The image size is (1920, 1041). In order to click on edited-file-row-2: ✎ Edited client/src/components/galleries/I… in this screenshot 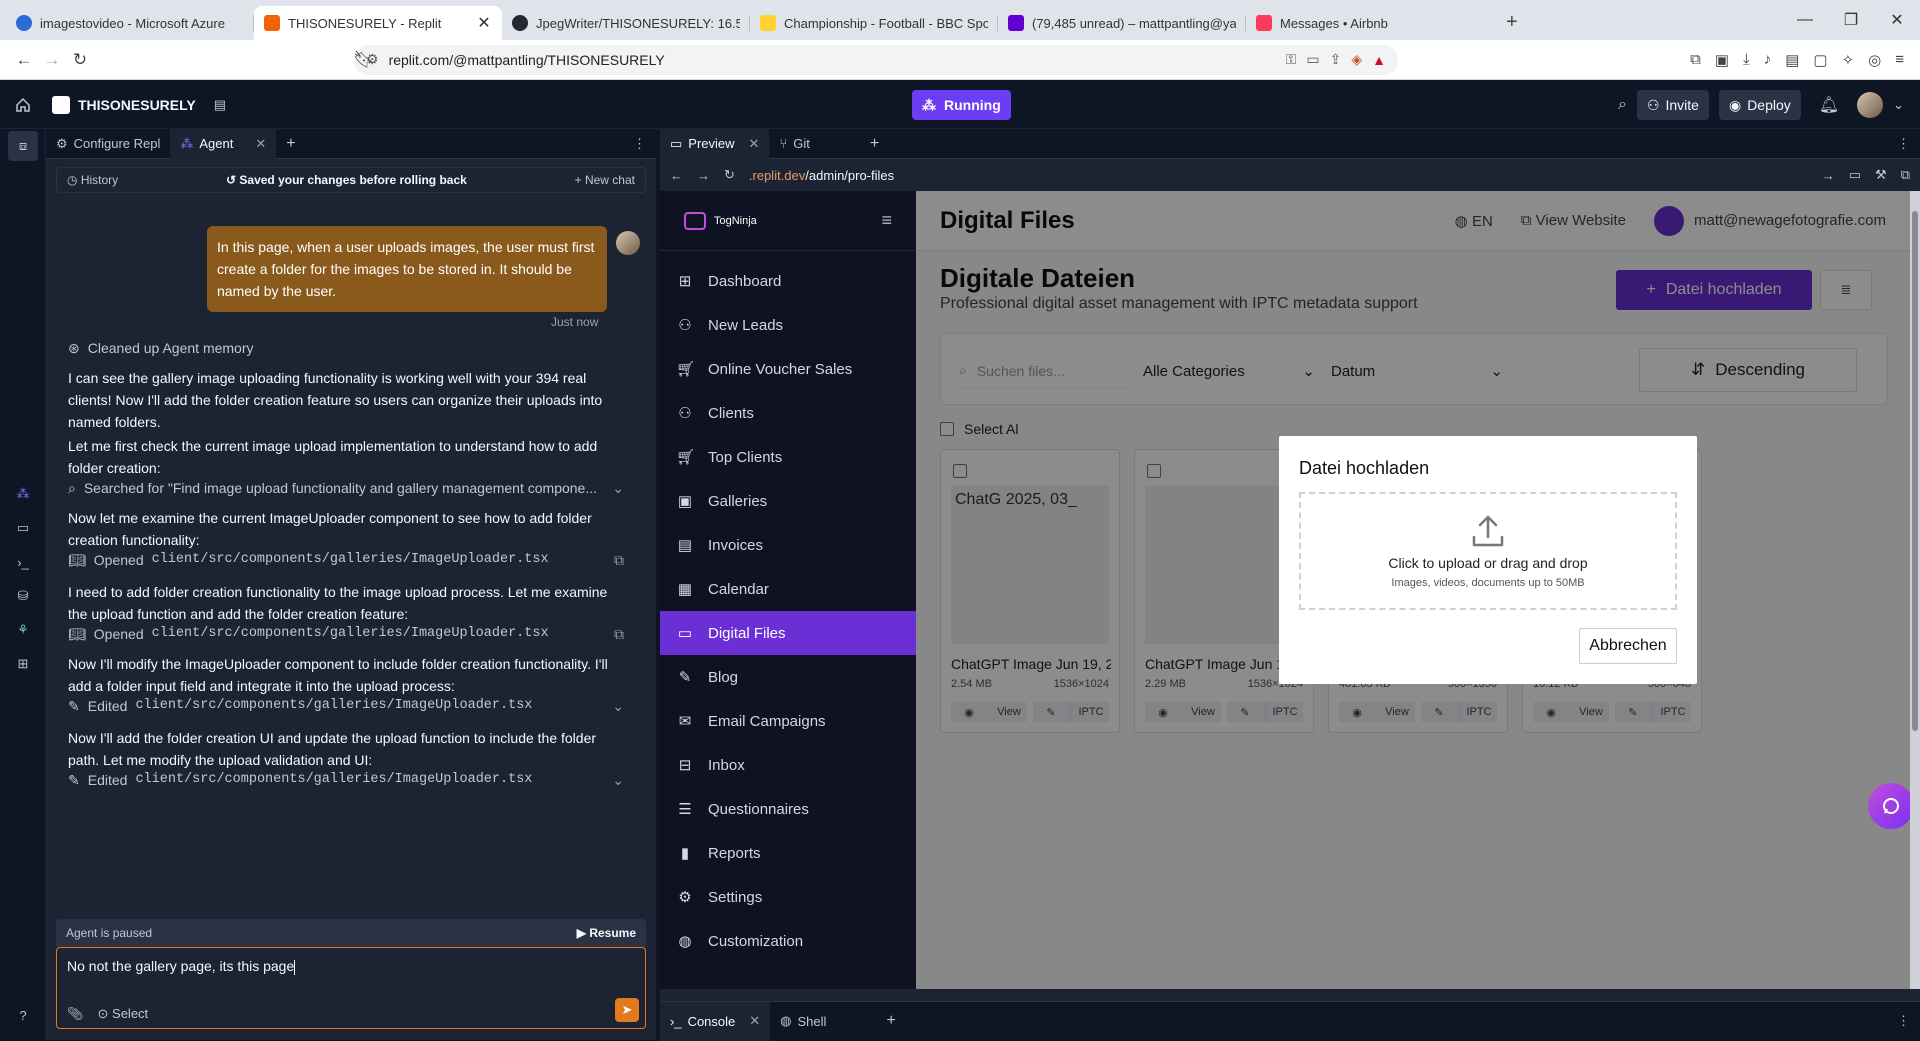, I will do `click(346, 780)`.